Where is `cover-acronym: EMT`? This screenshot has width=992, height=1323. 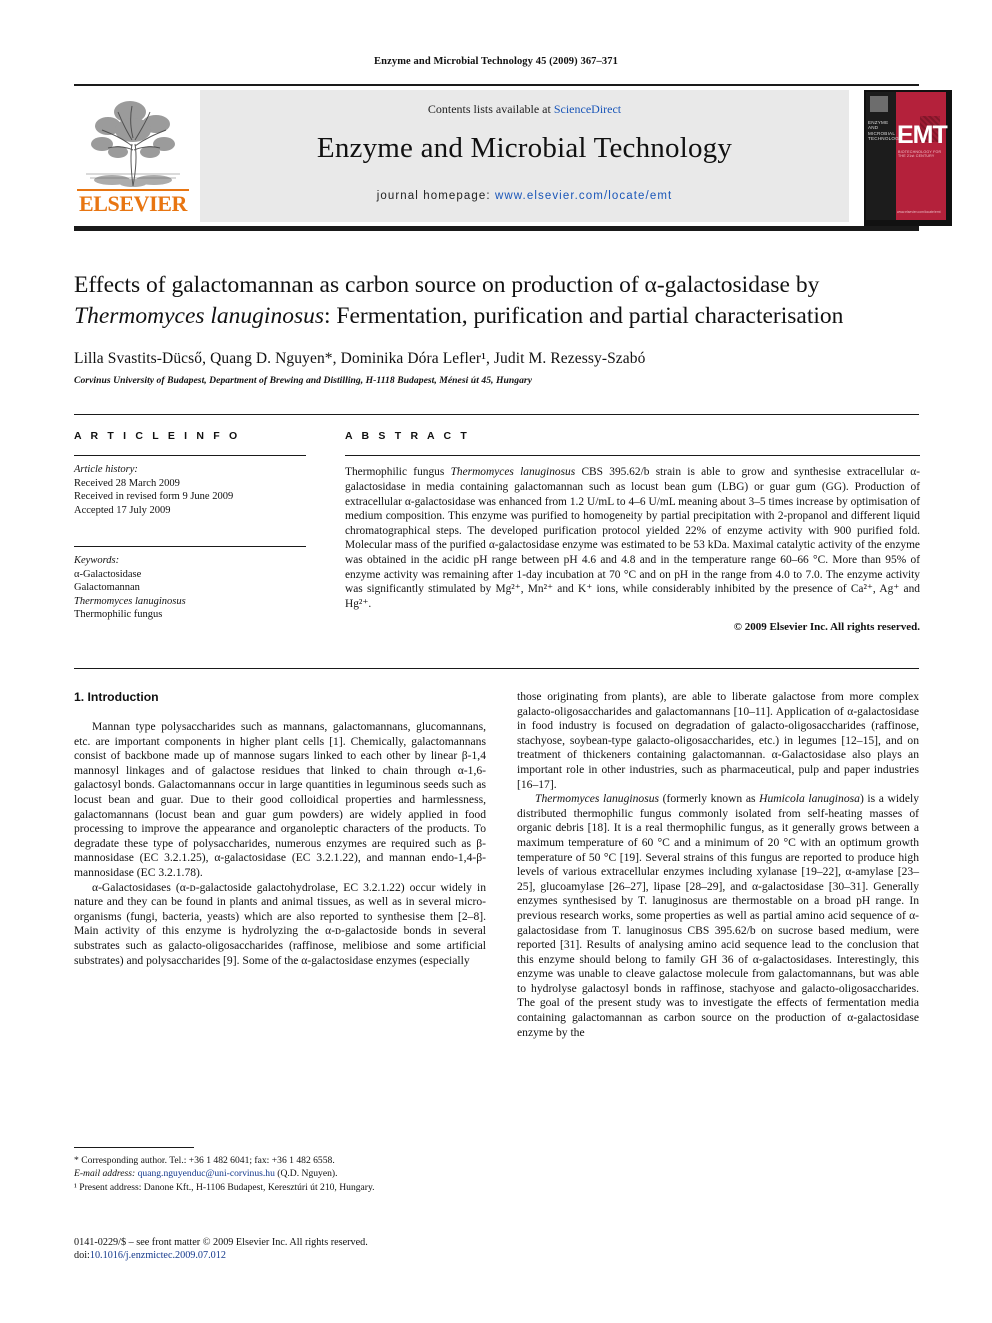 cover-acronym: EMT is located at coordinates (922, 135).